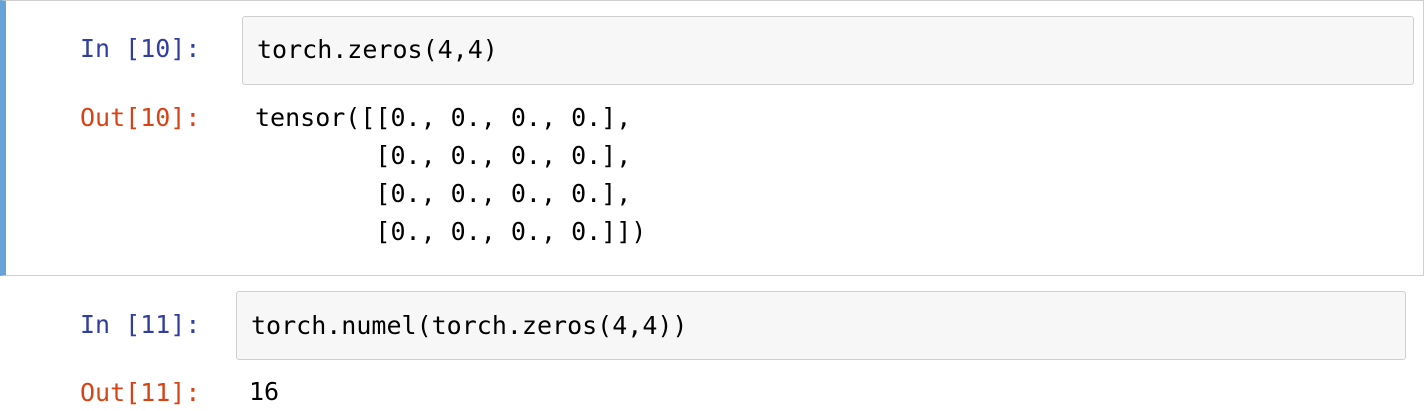 This screenshot has width=1425, height=411. What do you see at coordinates (140, 324) in the screenshot?
I see `input-prompt-11: In [11]:` at bounding box center [140, 324].